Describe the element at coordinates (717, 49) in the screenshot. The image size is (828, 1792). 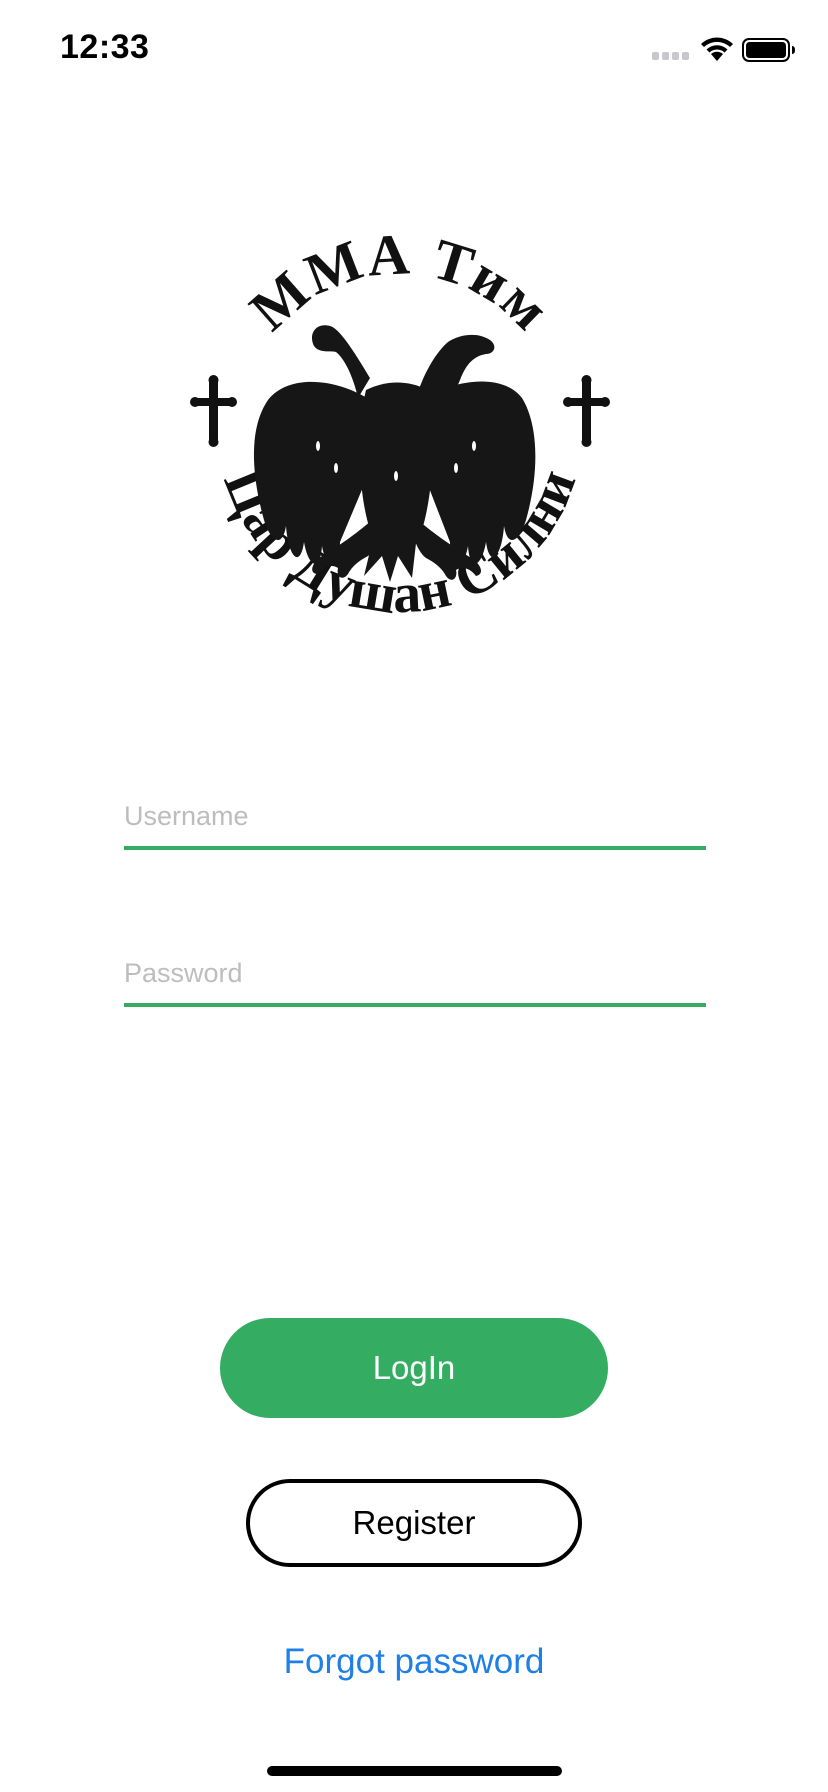
I see `wifi-icon` at that location.